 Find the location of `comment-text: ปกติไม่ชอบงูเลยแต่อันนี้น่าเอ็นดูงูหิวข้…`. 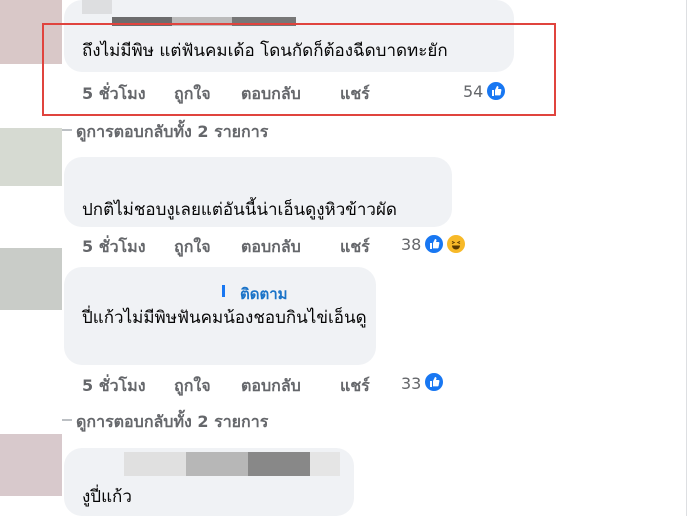

comment-text: ปกติไม่ชอบงูเลยแต่อันนี้น่าเอ็นดูงูหิวข้… is located at coordinates (239, 210).